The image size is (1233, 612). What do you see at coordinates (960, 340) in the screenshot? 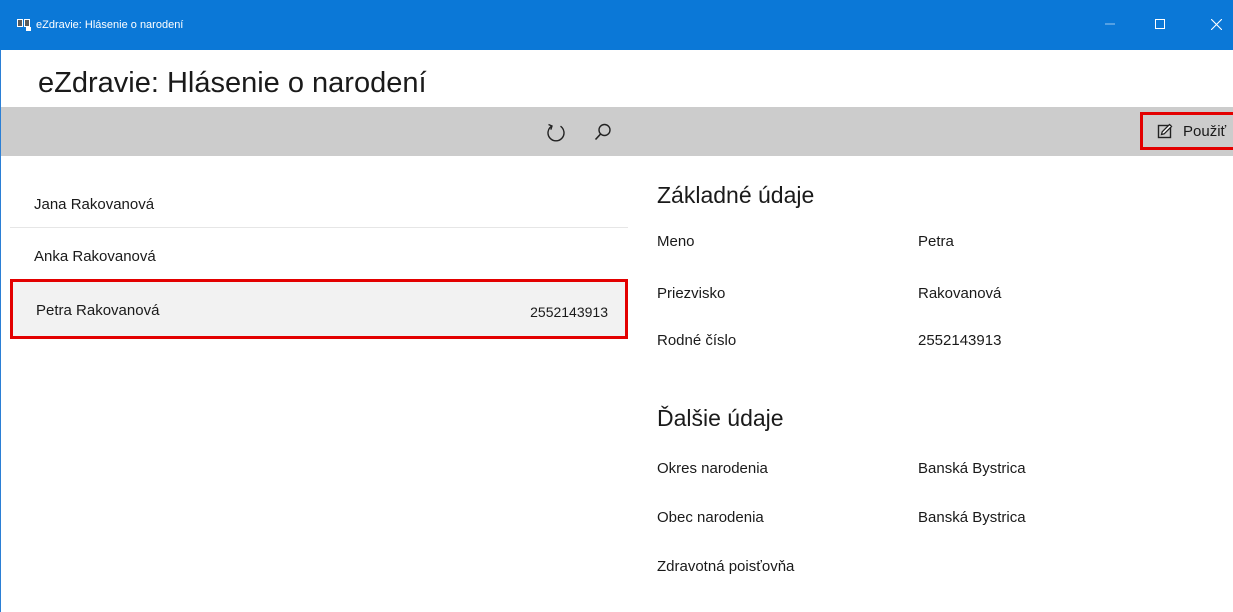
I see `field-value-rodne-cislo: 2552143913` at bounding box center [960, 340].